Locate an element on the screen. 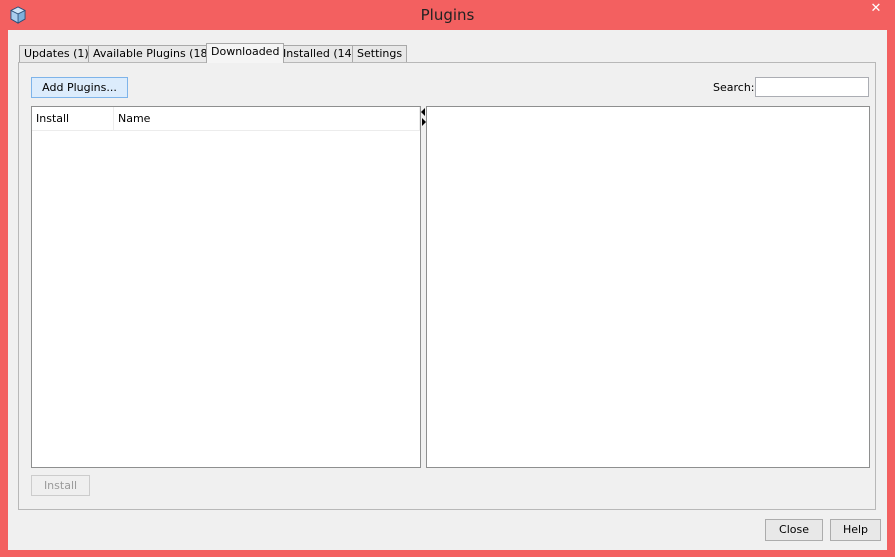  column-header-name: Name is located at coordinates (267, 118).